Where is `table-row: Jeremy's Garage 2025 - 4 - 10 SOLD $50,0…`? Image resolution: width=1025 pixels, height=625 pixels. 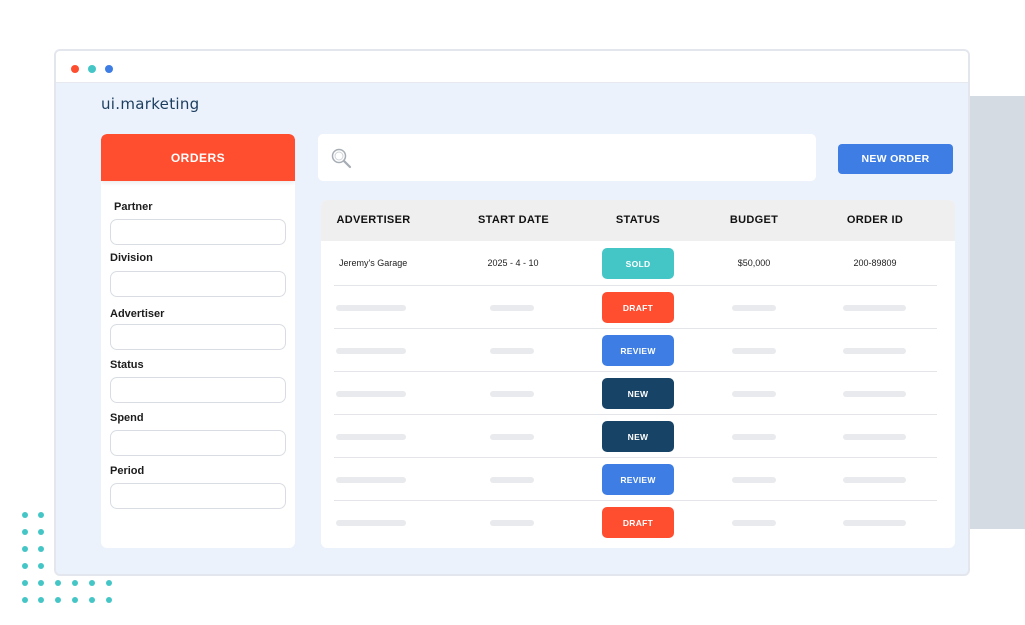 table-row: Jeremy's Garage 2025 - 4 - 10 SOLD $50,0… is located at coordinates (635, 263).